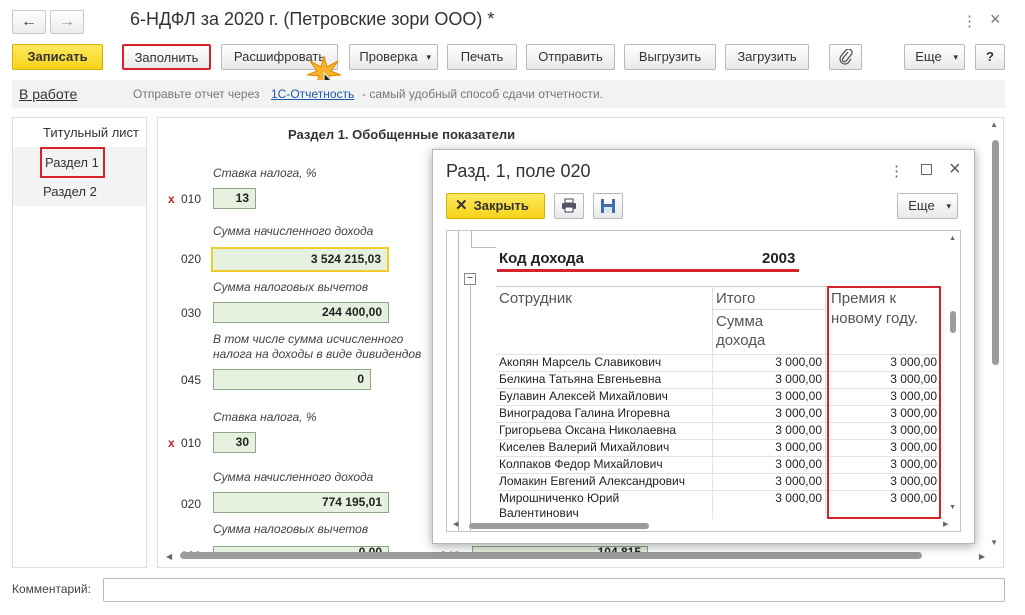  What do you see at coordinates (554, 590) in the screenshot?
I see `comment-input` at bounding box center [554, 590].